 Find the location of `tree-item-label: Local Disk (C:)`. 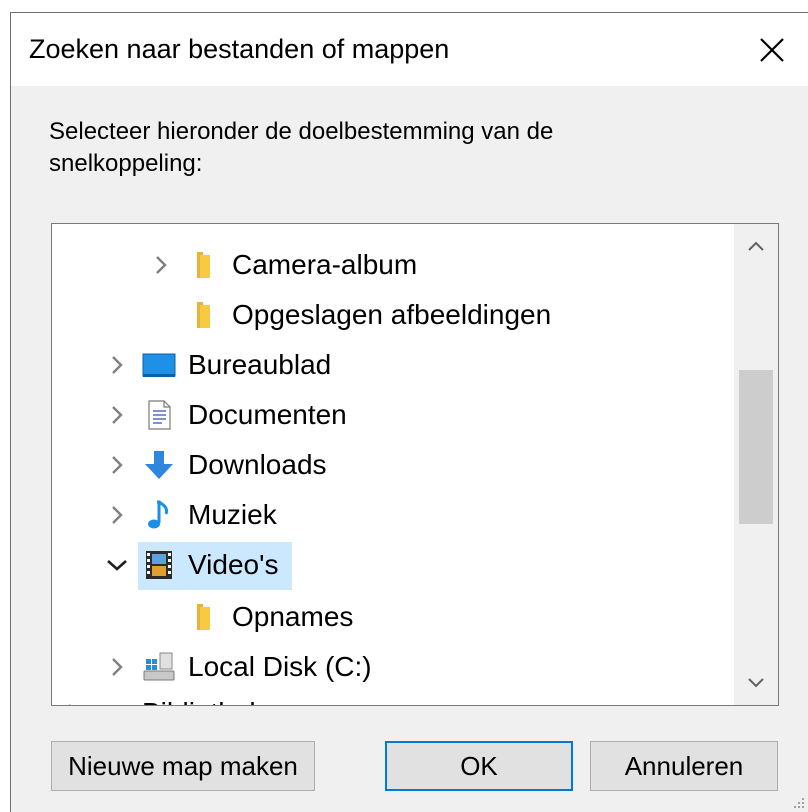

tree-item-label: Local Disk (C:) is located at coordinates (280, 666).